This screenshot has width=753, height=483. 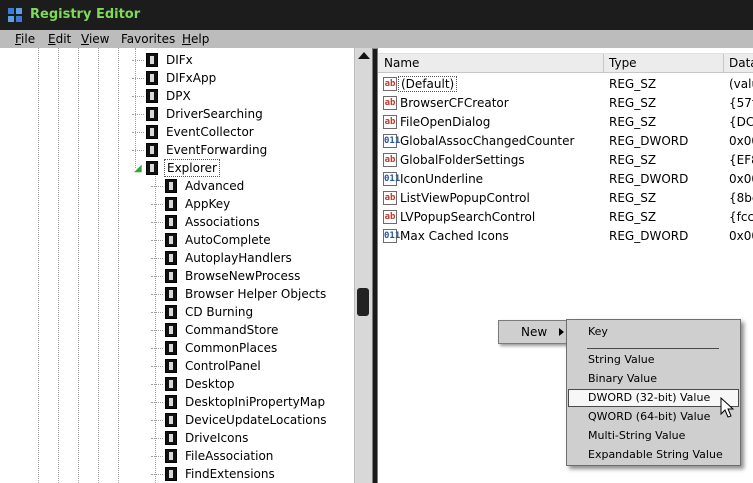 What do you see at coordinates (454, 103) in the screenshot?
I see `value-name: BrowserCFCreator` at bounding box center [454, 103].